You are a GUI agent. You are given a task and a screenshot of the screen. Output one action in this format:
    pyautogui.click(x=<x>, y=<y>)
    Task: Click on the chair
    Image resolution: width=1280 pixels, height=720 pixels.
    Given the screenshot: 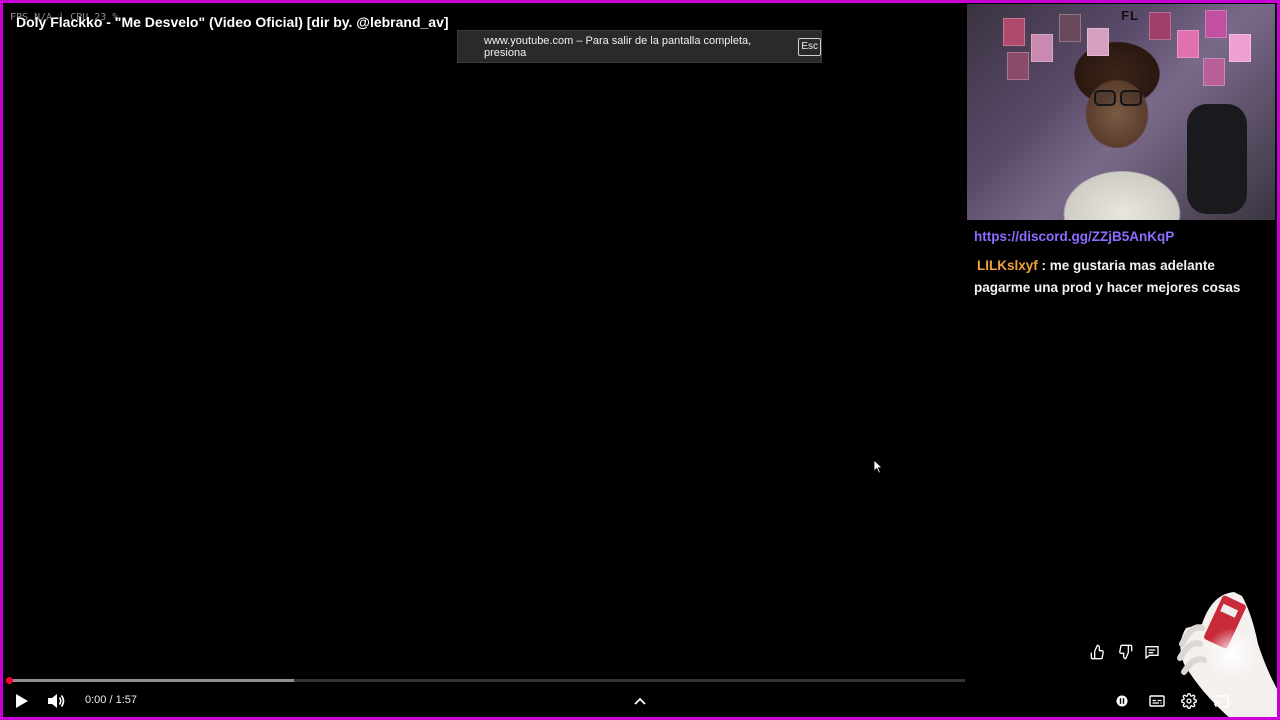 What is the action you would take?
    pyautogui.click(x=1217, y=159)
    